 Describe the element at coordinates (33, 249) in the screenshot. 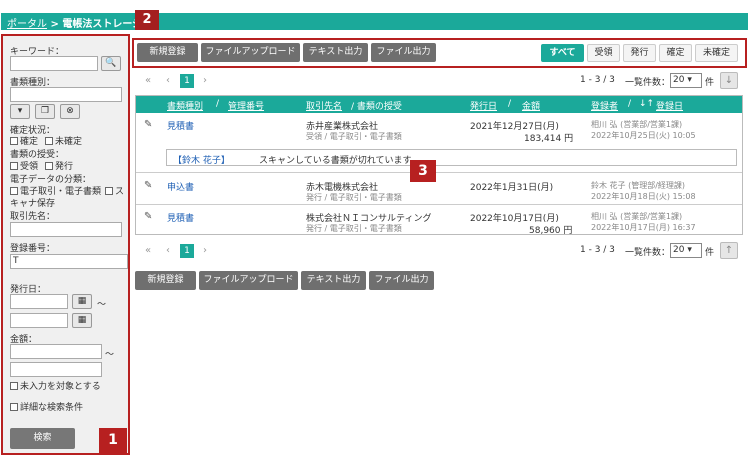

I see `regno-label: 登録番号：` at that location.